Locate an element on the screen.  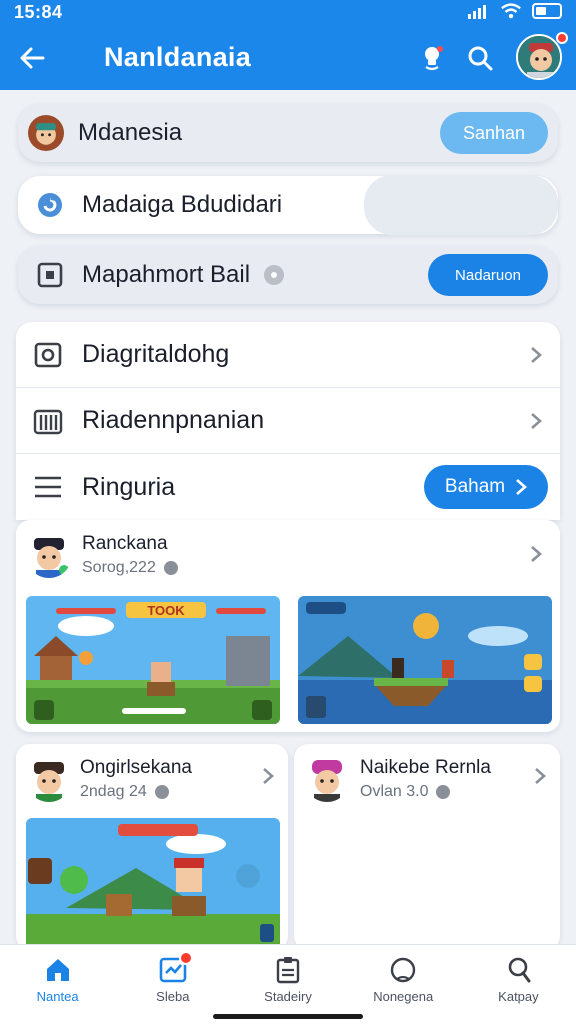
feed-meta-text: 2ndag 24 is located at coordinates (113, 791).